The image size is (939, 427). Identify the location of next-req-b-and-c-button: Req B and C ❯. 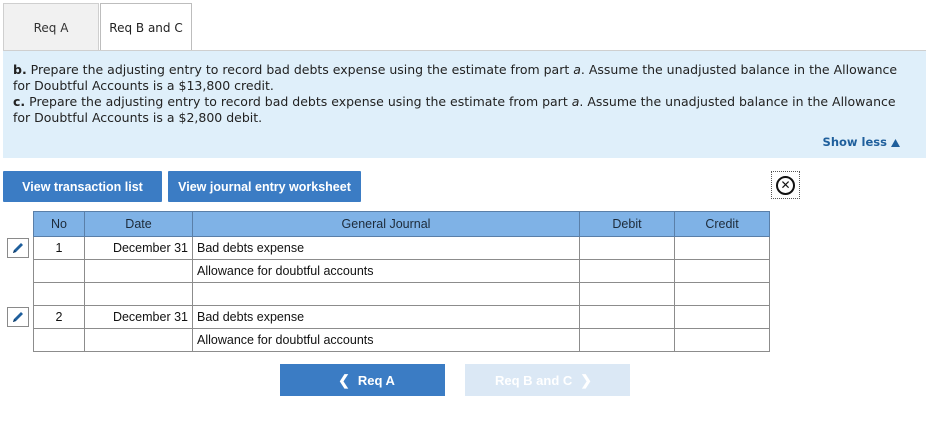
(547, 380).